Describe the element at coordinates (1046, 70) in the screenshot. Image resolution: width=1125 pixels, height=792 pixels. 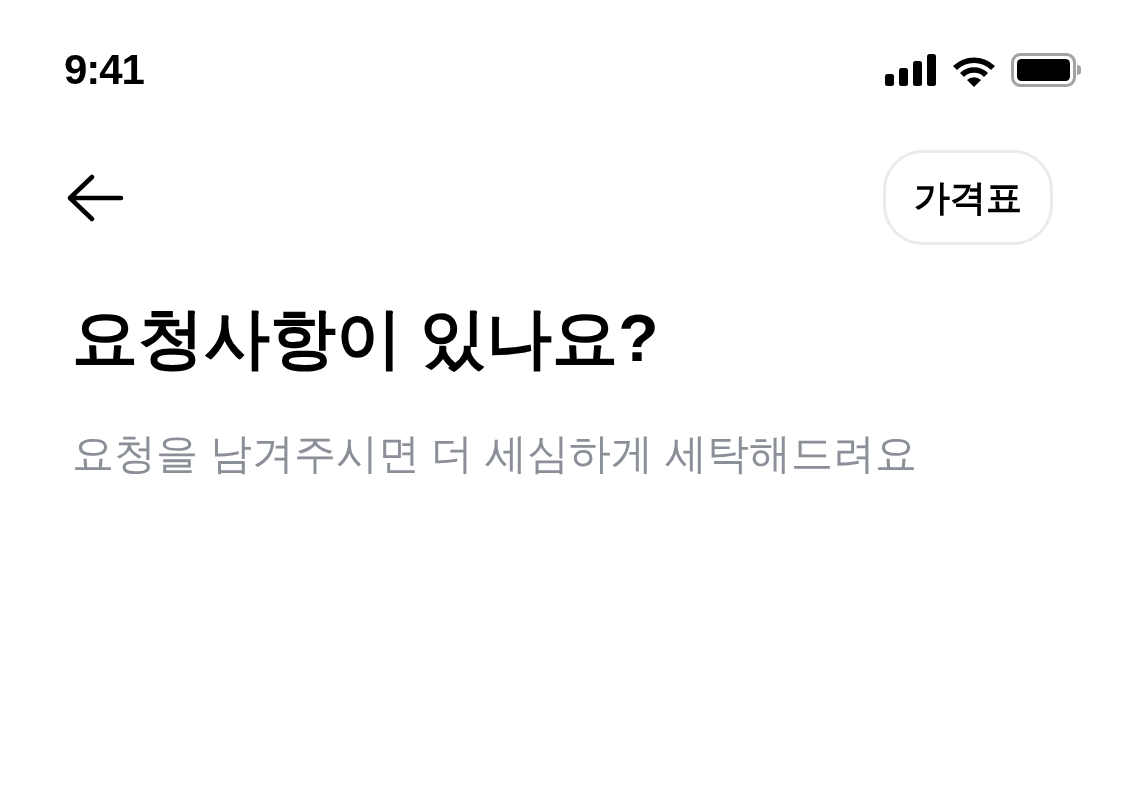
I see `battery-icon` at that location.